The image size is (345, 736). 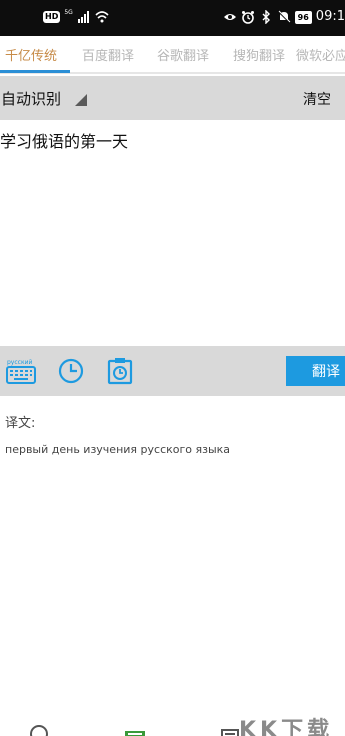 What do you see at coordinates (172, 371) in the screenshot?
I see `action-bar: русский 翻译` at bounding box center [172, 371].